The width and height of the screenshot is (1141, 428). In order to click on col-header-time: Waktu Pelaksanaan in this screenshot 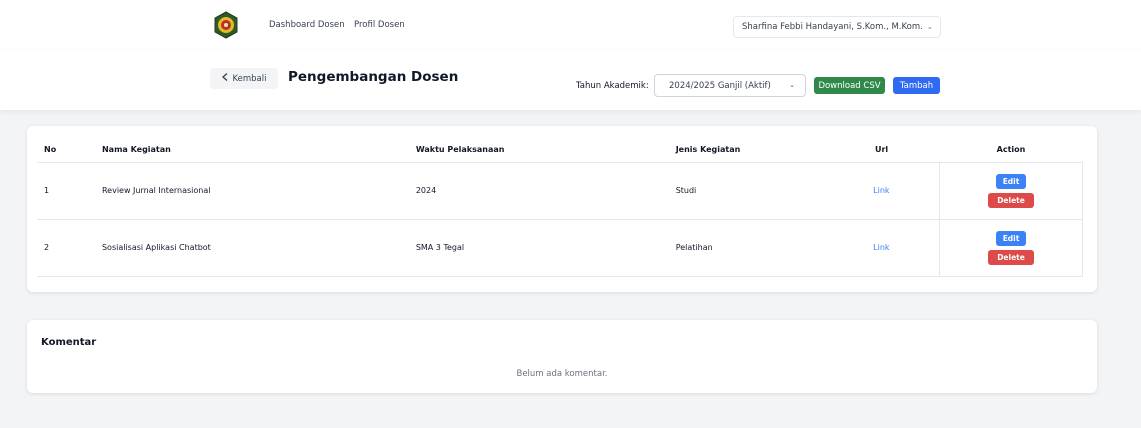, I will do `click(538, 150)`.